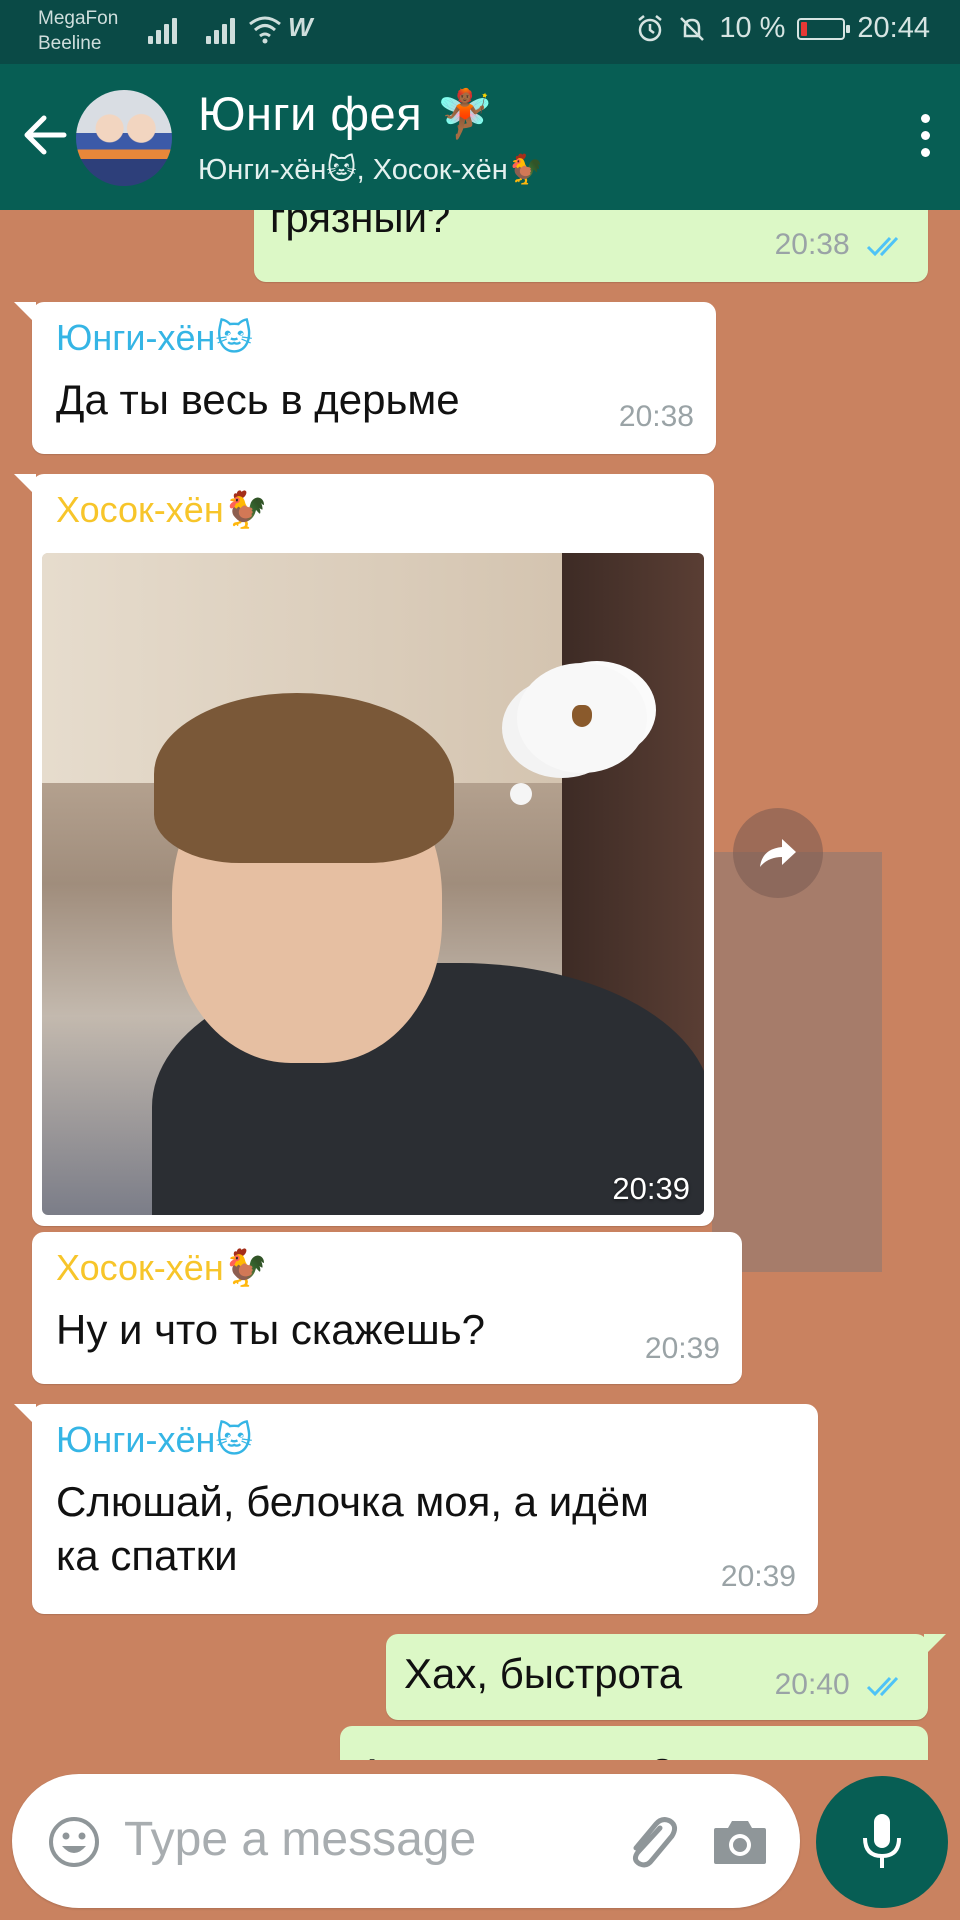 The width and height of the screenshot is (960, 1920). What do you see at coordinates (78, 18) in the screenshot?
I see `carrier-1: MegaFon` at bounding box center [78, 18].